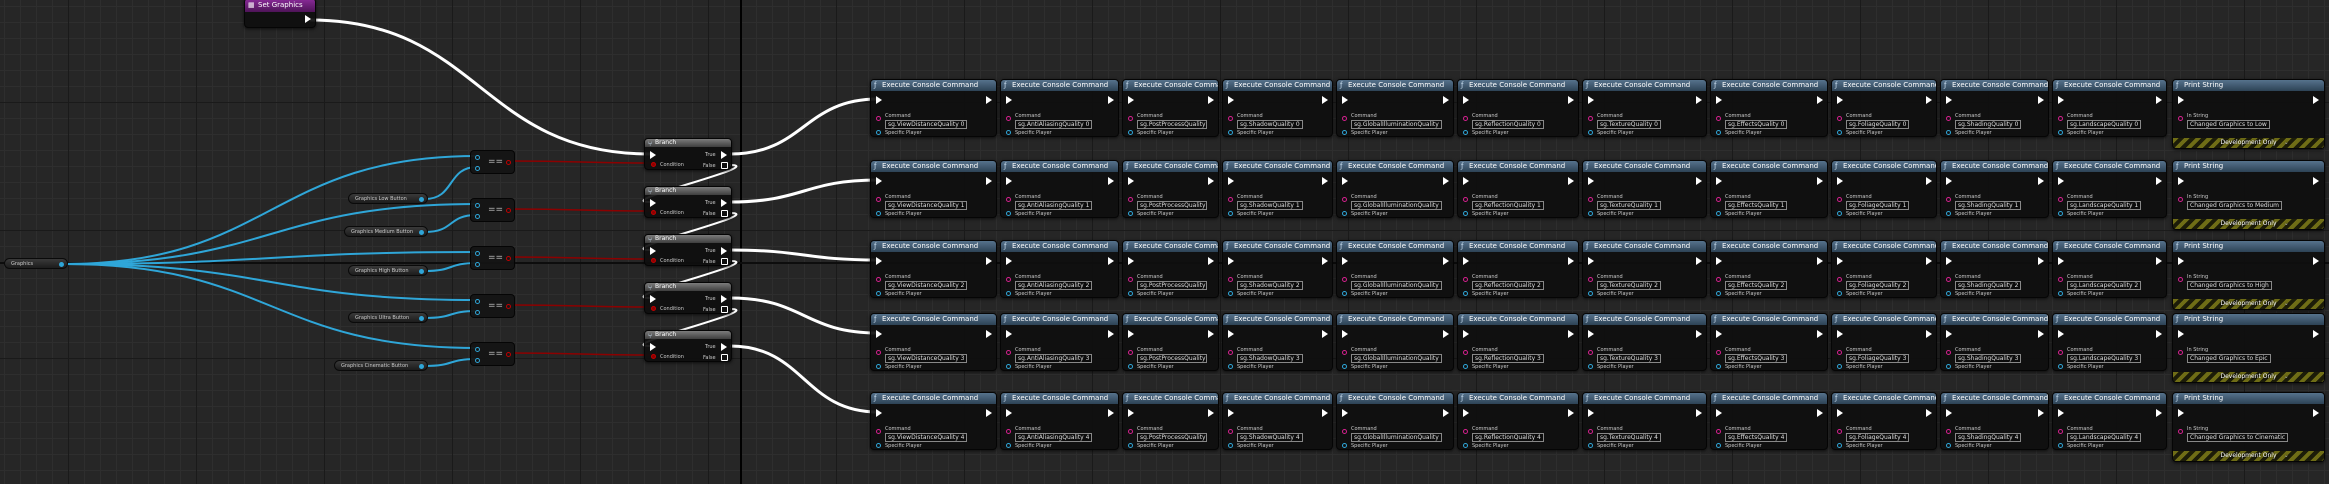 Image resolution: width=2329 pixels, height=484 pixels. Describe the element at coordinates (386, 231) in the screenshot. I see `variable-node: Graphics Medium Button` at that location.